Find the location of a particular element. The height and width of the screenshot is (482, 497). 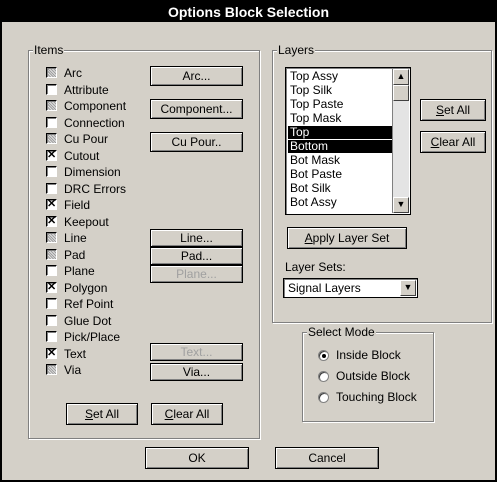

items-group-label: Items is located at coordinates (49, 50).